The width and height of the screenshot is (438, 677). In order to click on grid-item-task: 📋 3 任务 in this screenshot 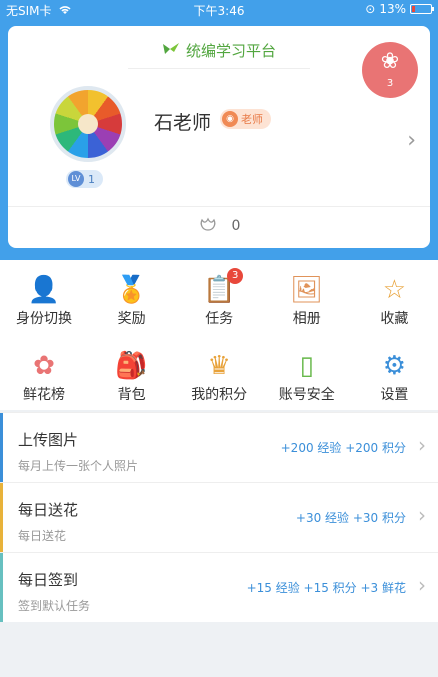, I will do `click(219, 296)`.